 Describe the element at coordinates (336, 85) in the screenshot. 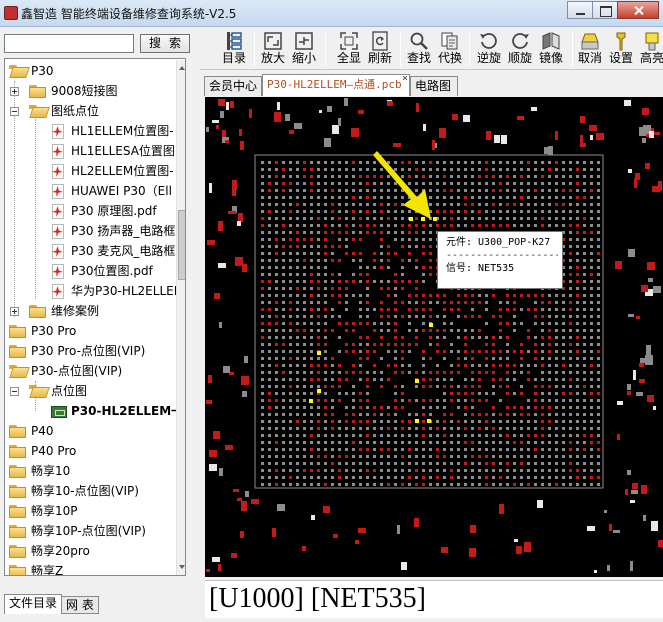

I see `tab-pcb-file: P30-HL2ELLEM—点通.pcb ×` at that location.